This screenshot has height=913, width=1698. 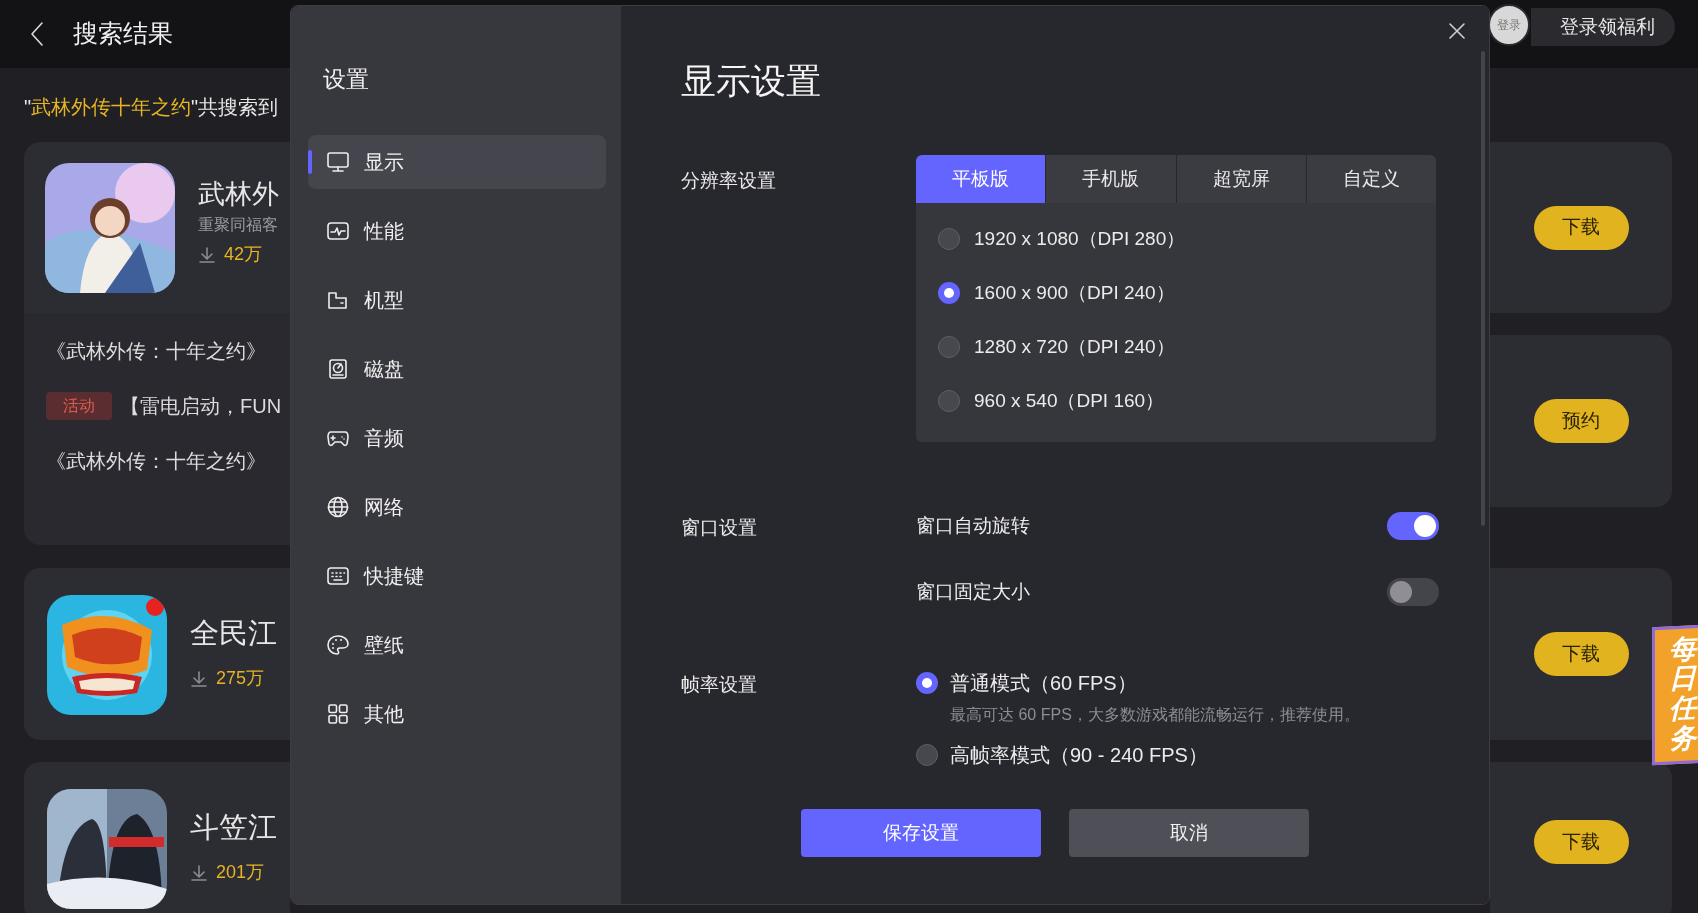 What do you see at coordinates (751, 81) in the screenshot?
I see `settings-page-title: 显示设置` at bounding box center [751, 81].